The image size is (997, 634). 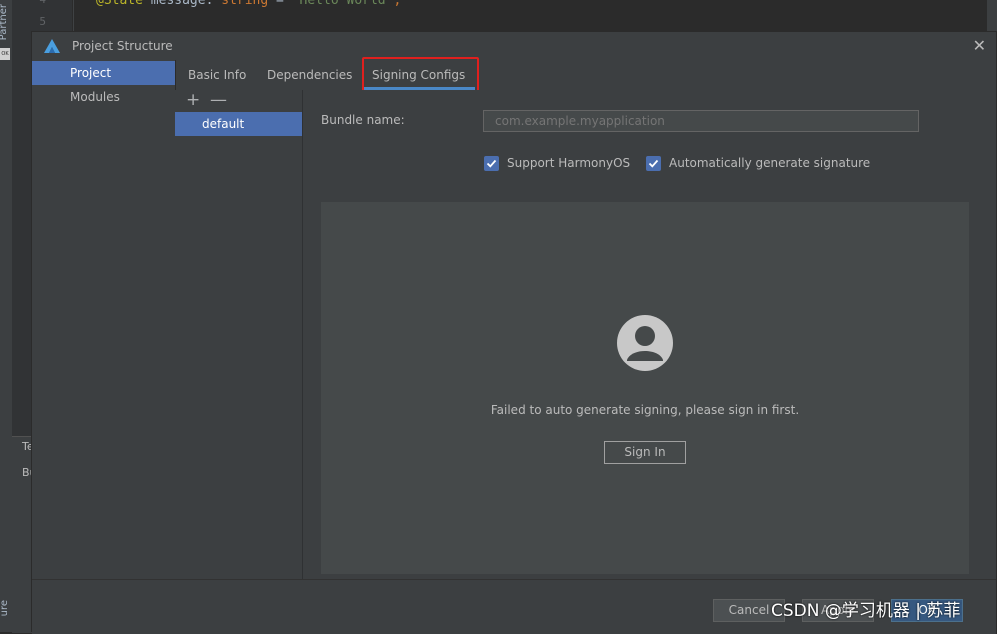 I want to click on support-harmonyos-checkbox, so click(x=491, y=163).